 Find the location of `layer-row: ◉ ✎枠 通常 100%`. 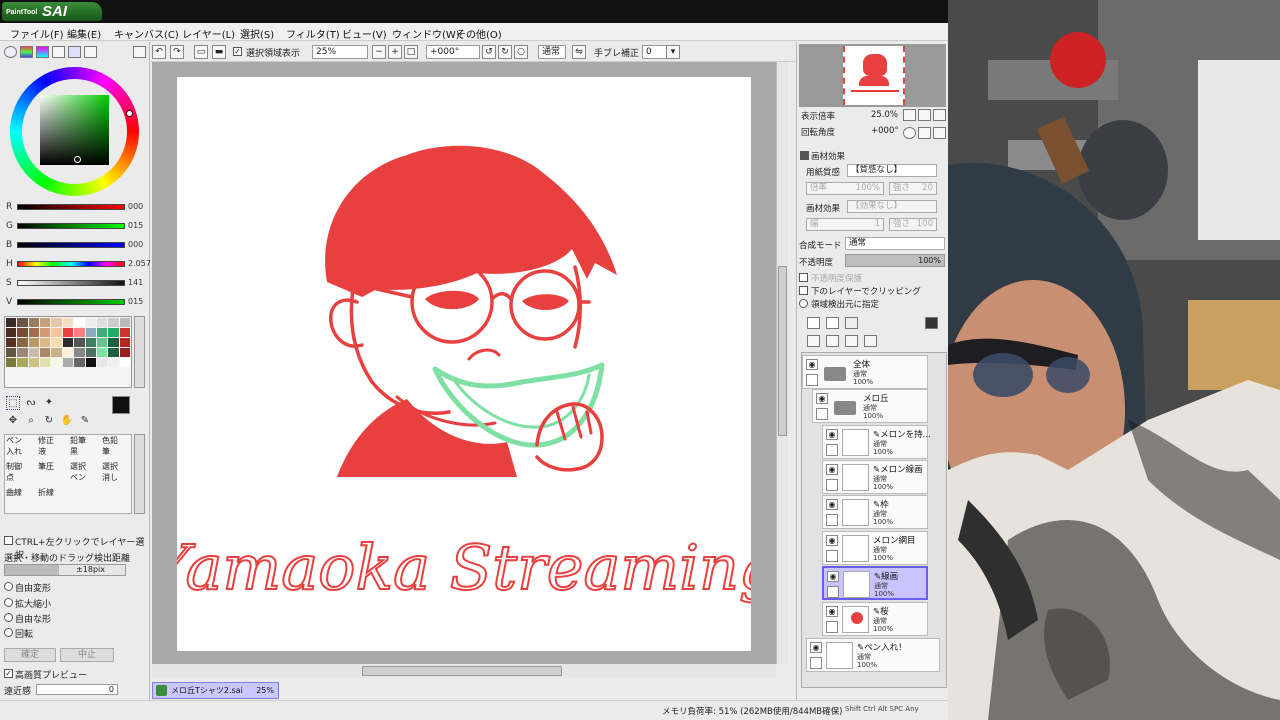

layer-row: ◉ ✎枠 通常 100% is located at coordinates (875, 512).